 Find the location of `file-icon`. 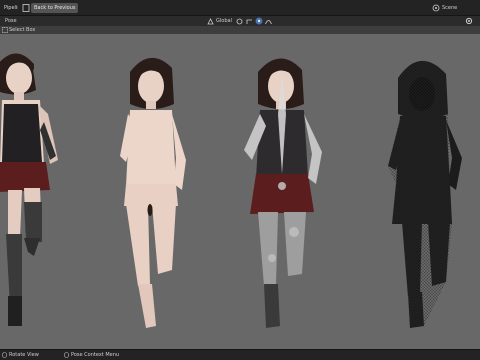

file-icon is located at coordinates (26, 8).